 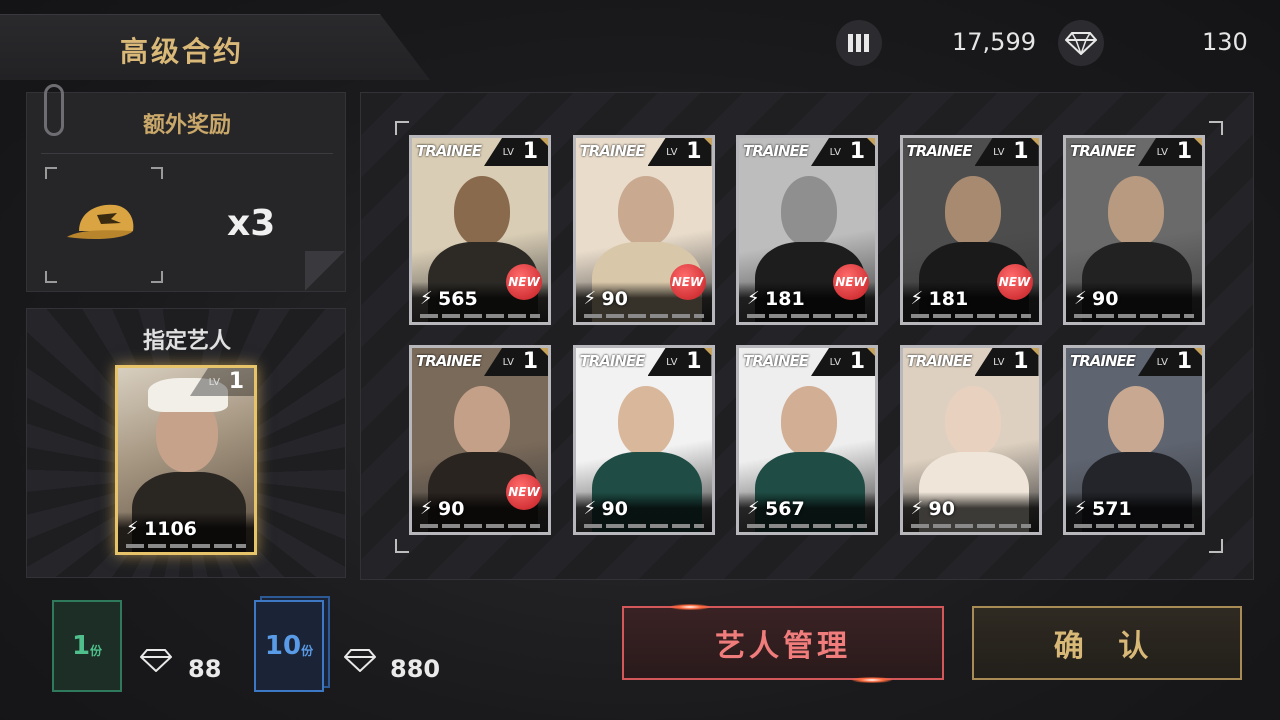 What do you see at coordinates (480, 230) in the screenshot?
I see `artist-card: TRAINEE LV 1 ⚡ 565 NEW` at bounding box center [480, 230].